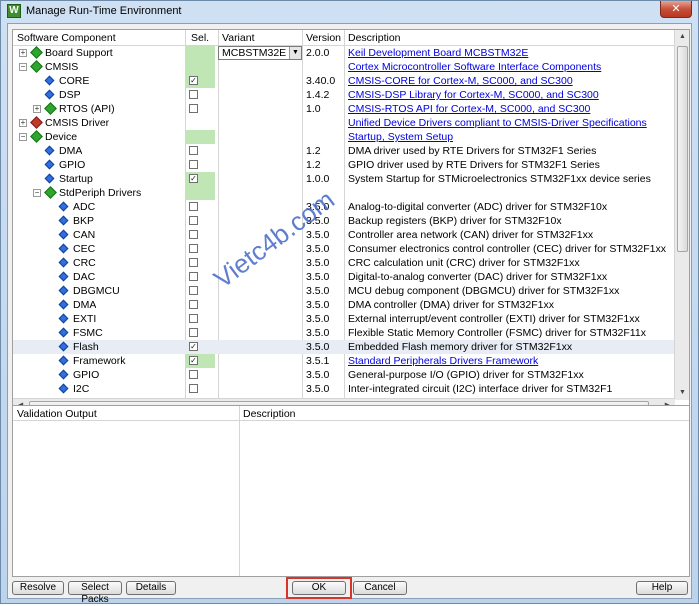  Describe the element at coordinates (319, 588) in the screenshot. I see `ok-button: OK` at that location.